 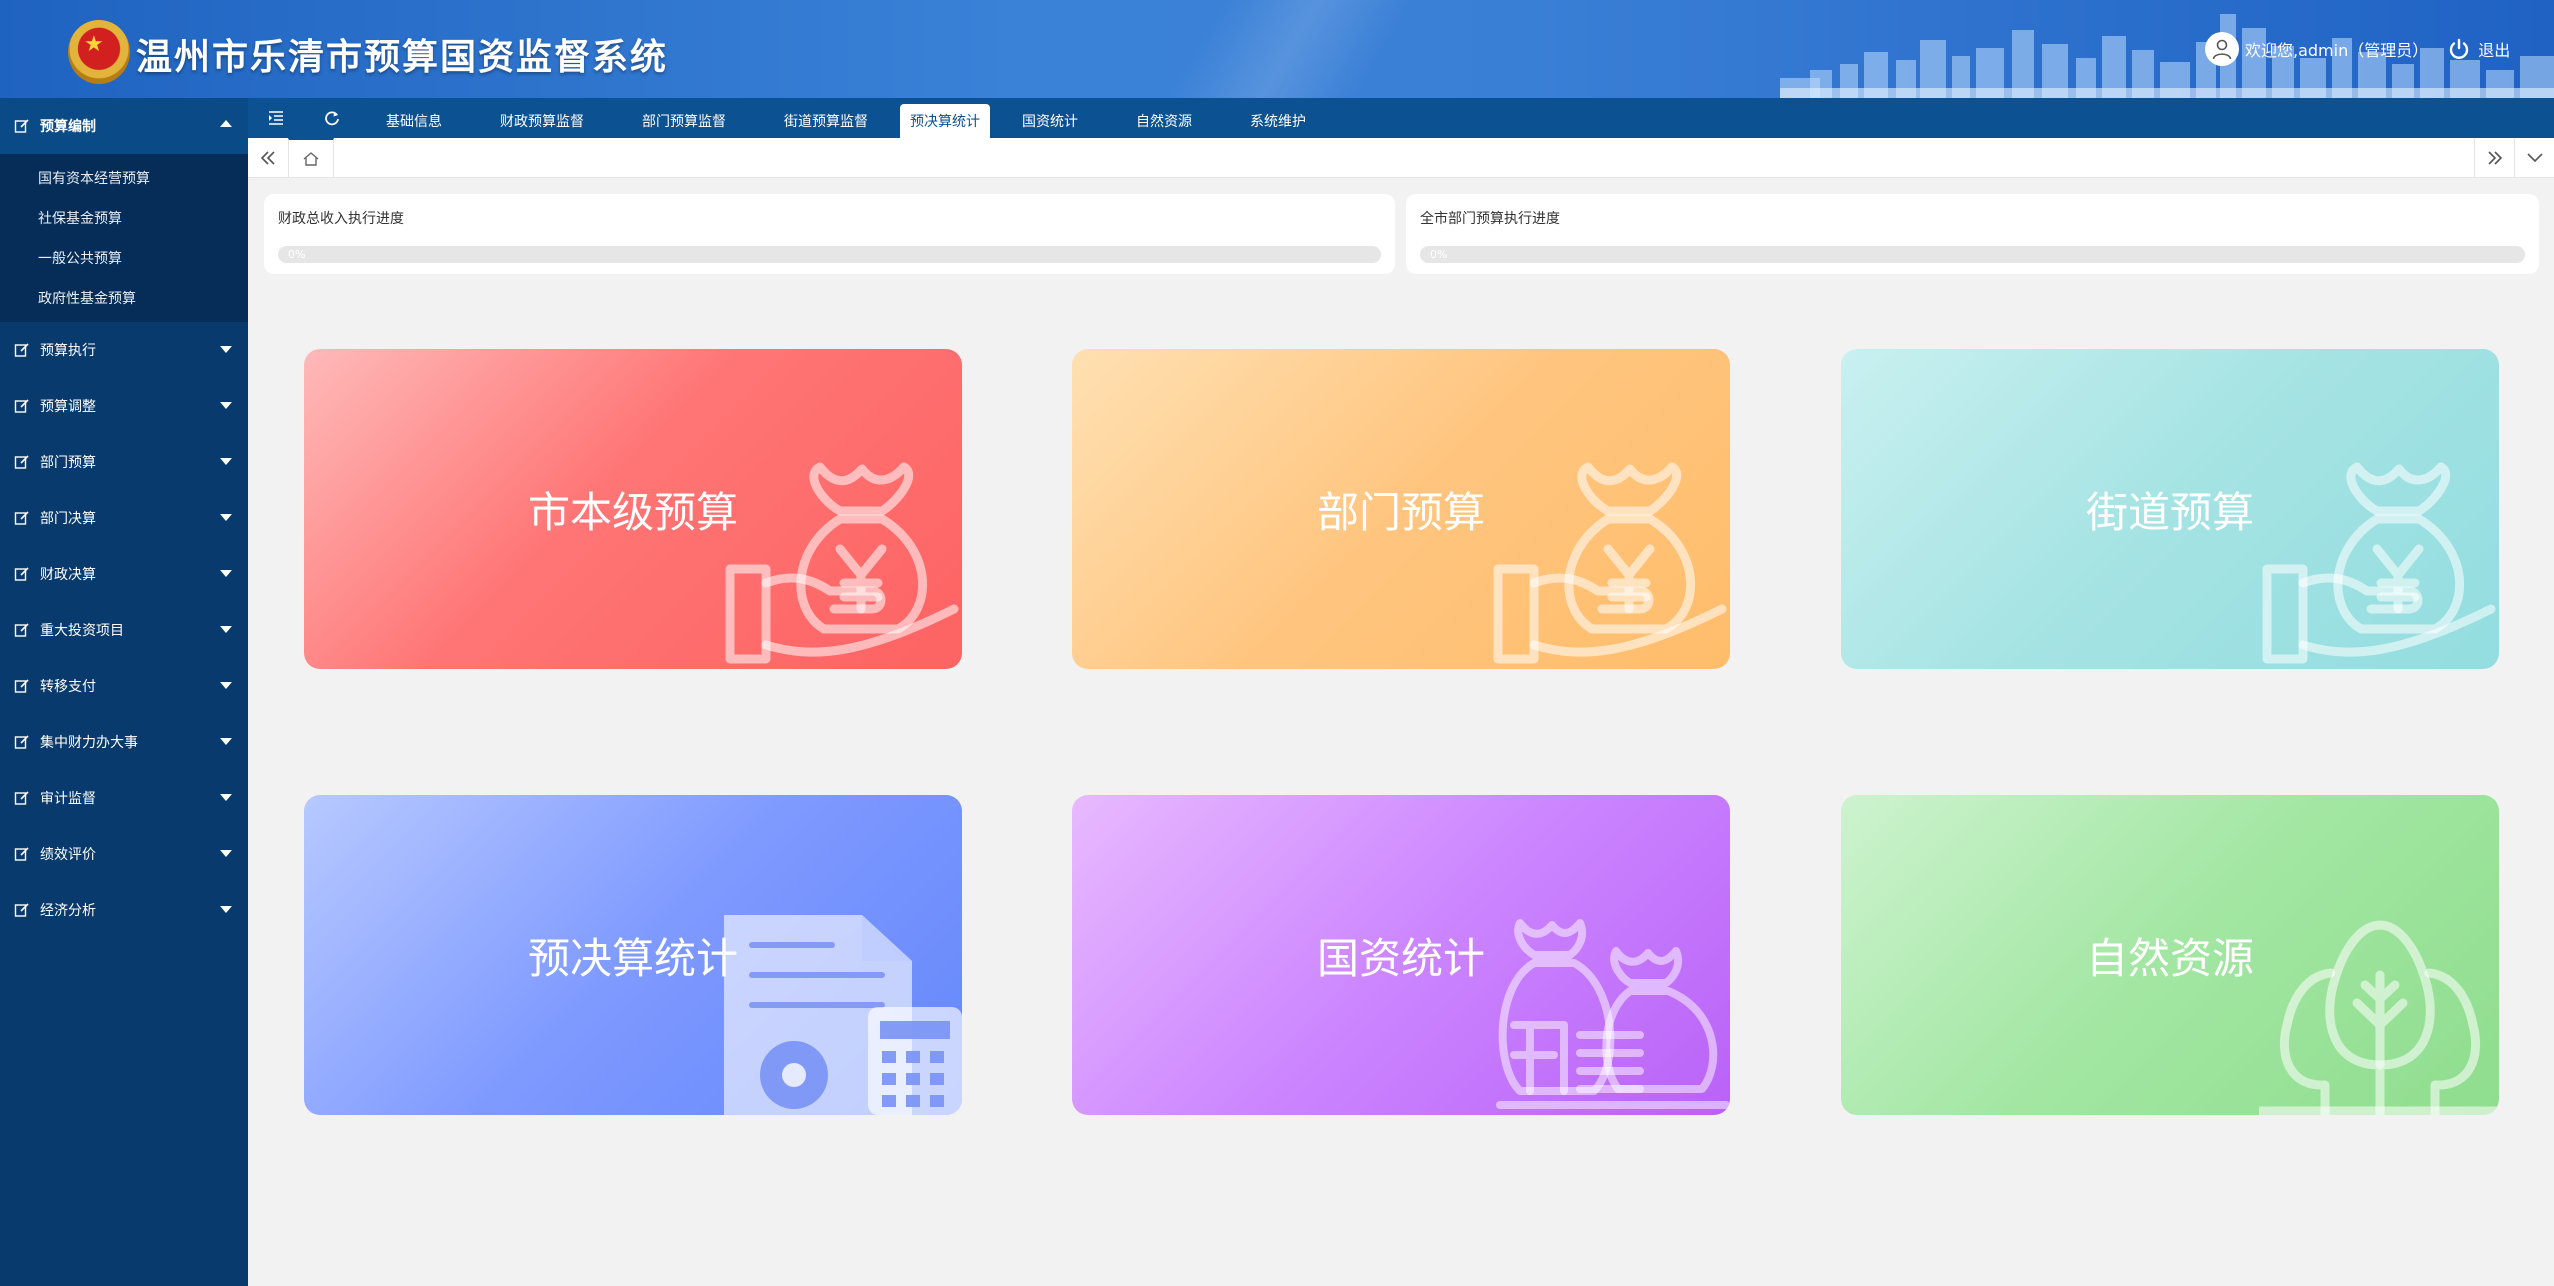 What do you see at coordinates (124, 178) in the screenshot?
I see `sidebar-subitem: 国有资本经营预算` at bounding box center [124, 178].